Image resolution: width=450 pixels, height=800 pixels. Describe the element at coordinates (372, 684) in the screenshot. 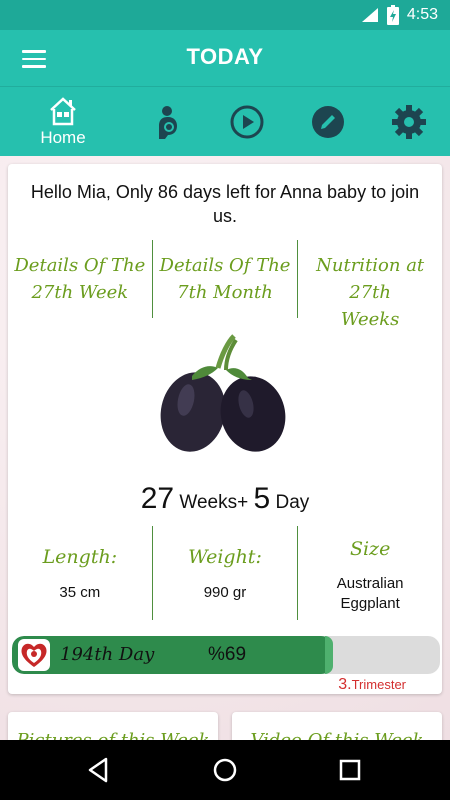

I see `trimester-label: 3.Trimester` at that location.